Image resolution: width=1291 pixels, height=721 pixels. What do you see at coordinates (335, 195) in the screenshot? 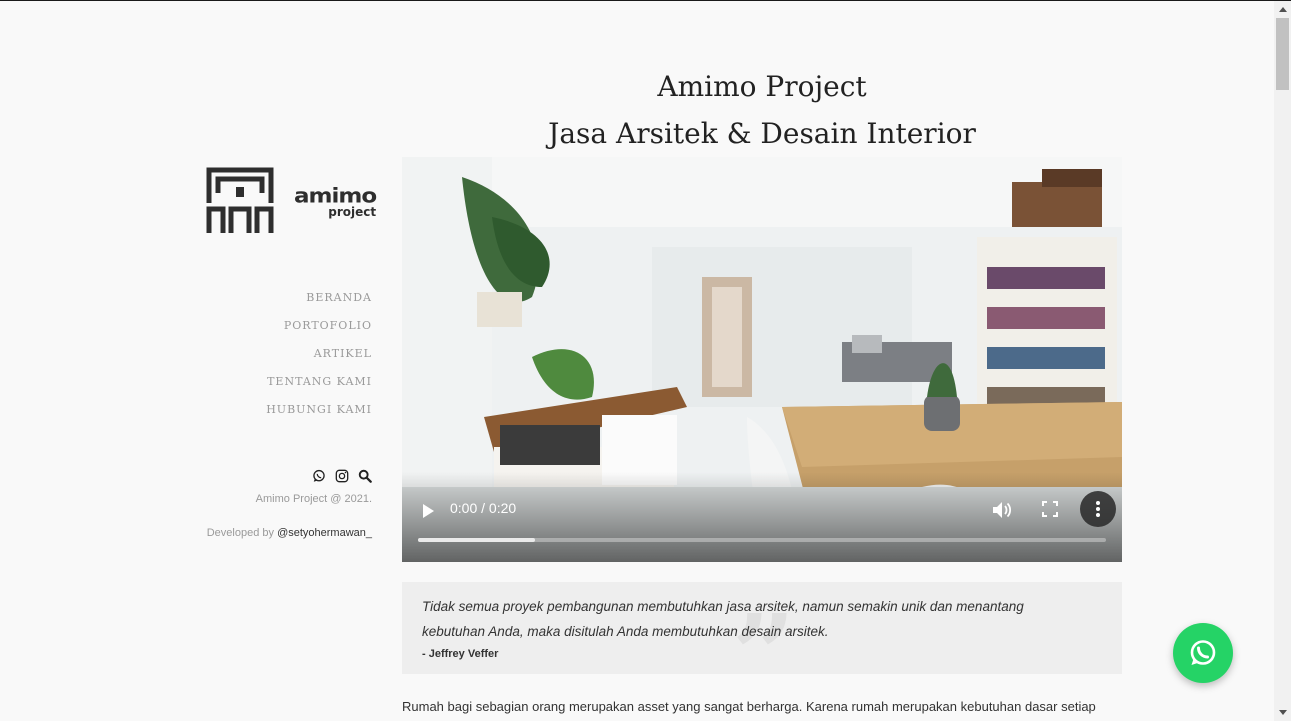
I see `logo-wordmark: amimo` at bounding box center [335, 195].